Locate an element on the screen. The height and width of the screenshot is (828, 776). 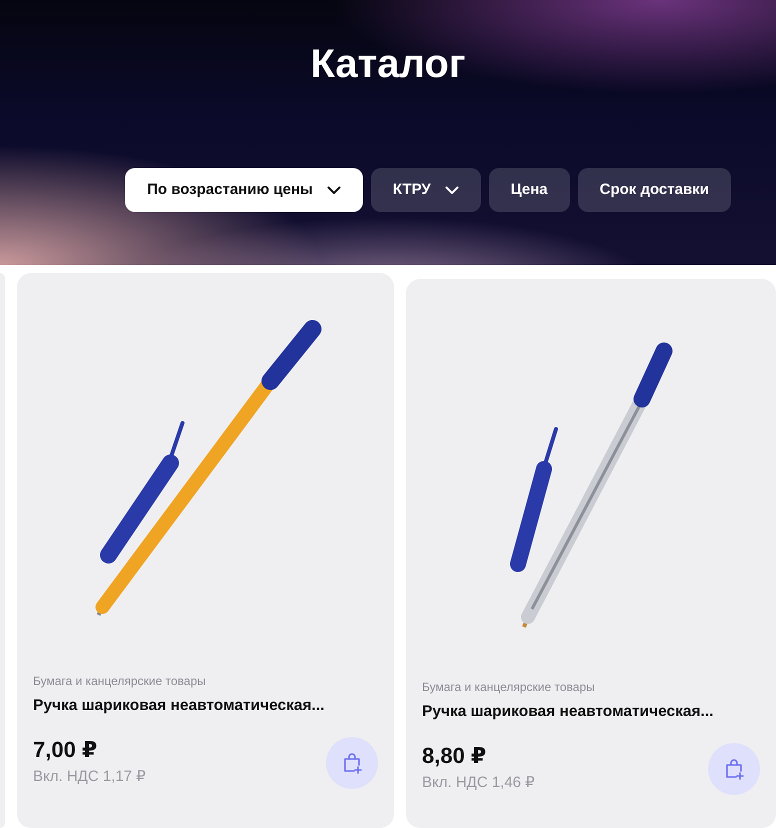
filter-button: Цена is located at coordinates (529, 190).